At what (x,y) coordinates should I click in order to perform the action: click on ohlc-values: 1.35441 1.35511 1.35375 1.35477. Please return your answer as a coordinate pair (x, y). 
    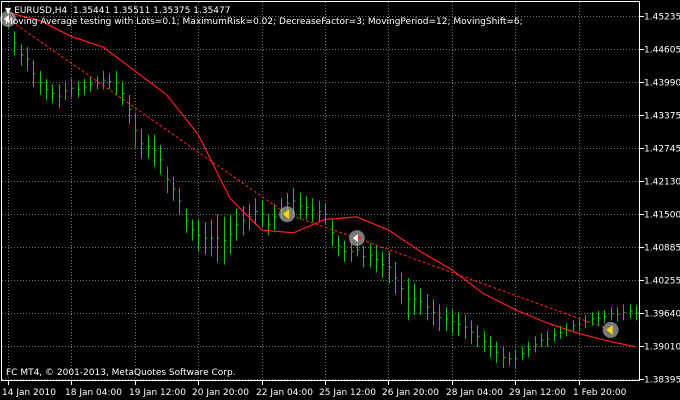
    Looking at the image, I should click on (152, 11).